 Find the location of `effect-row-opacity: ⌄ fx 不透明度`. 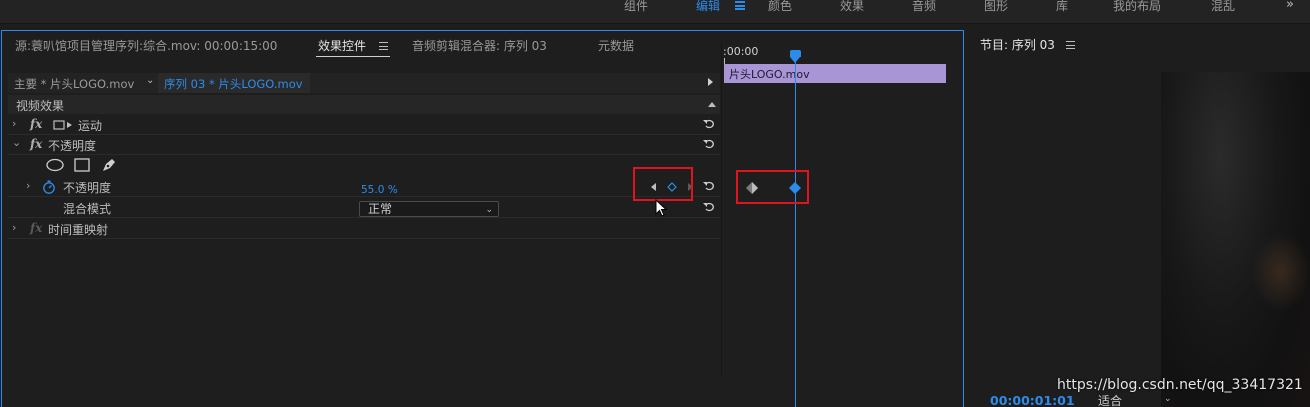

effect-row-opacity: ⌄ fx 不透明度 is located at coordinates (364, 145).